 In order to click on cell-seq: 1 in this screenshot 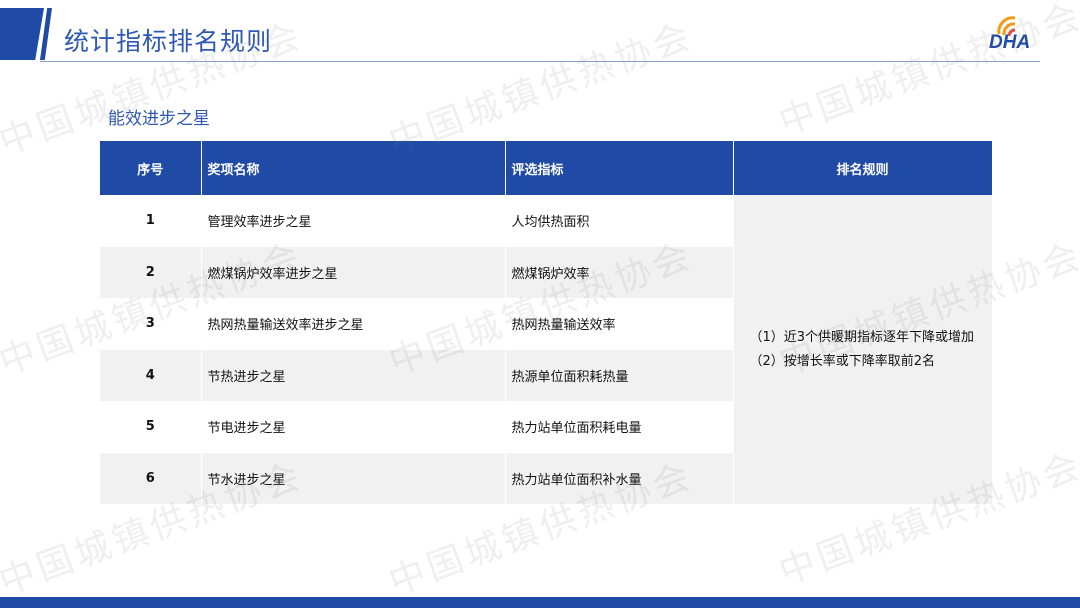, I will do `click(151, 221)`.